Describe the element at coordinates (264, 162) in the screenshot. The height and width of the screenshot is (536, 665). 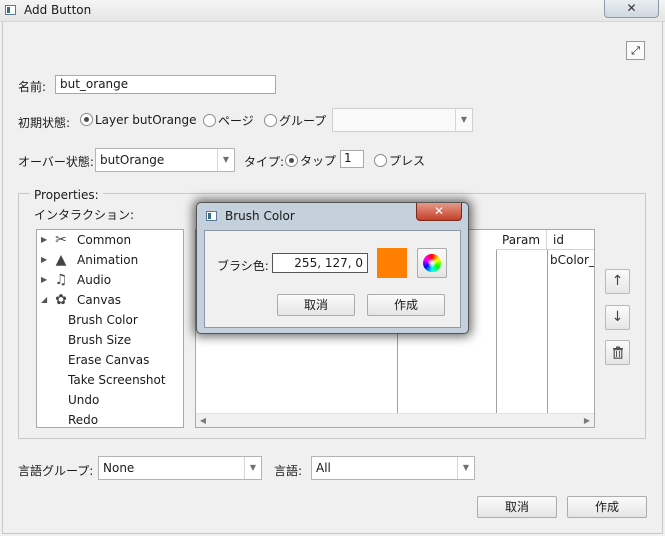
I see `type-label: タイプ:` at that location.